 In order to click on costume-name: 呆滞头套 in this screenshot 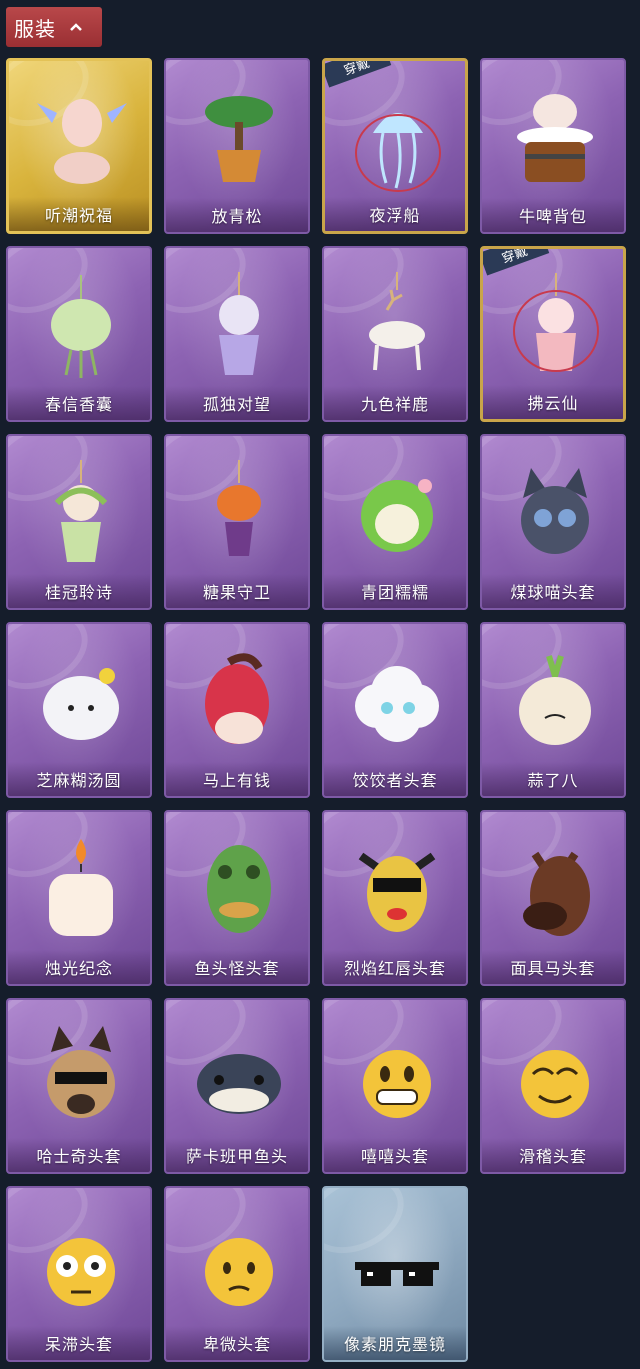, I will do `click(78, 1344)`.